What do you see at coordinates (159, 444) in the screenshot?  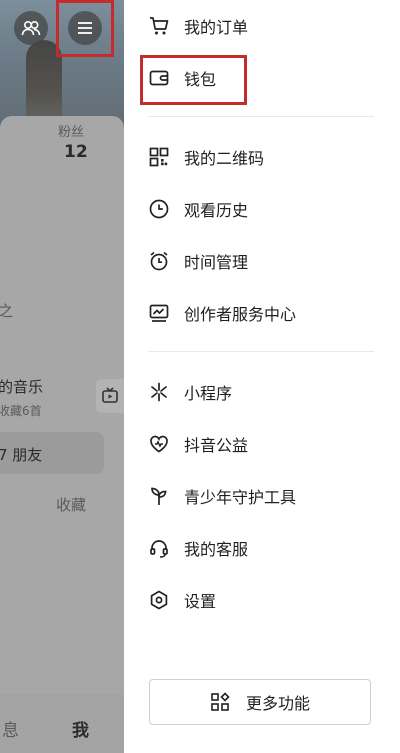 I see `charity-heart-icon` at bounding box center [159, 444].